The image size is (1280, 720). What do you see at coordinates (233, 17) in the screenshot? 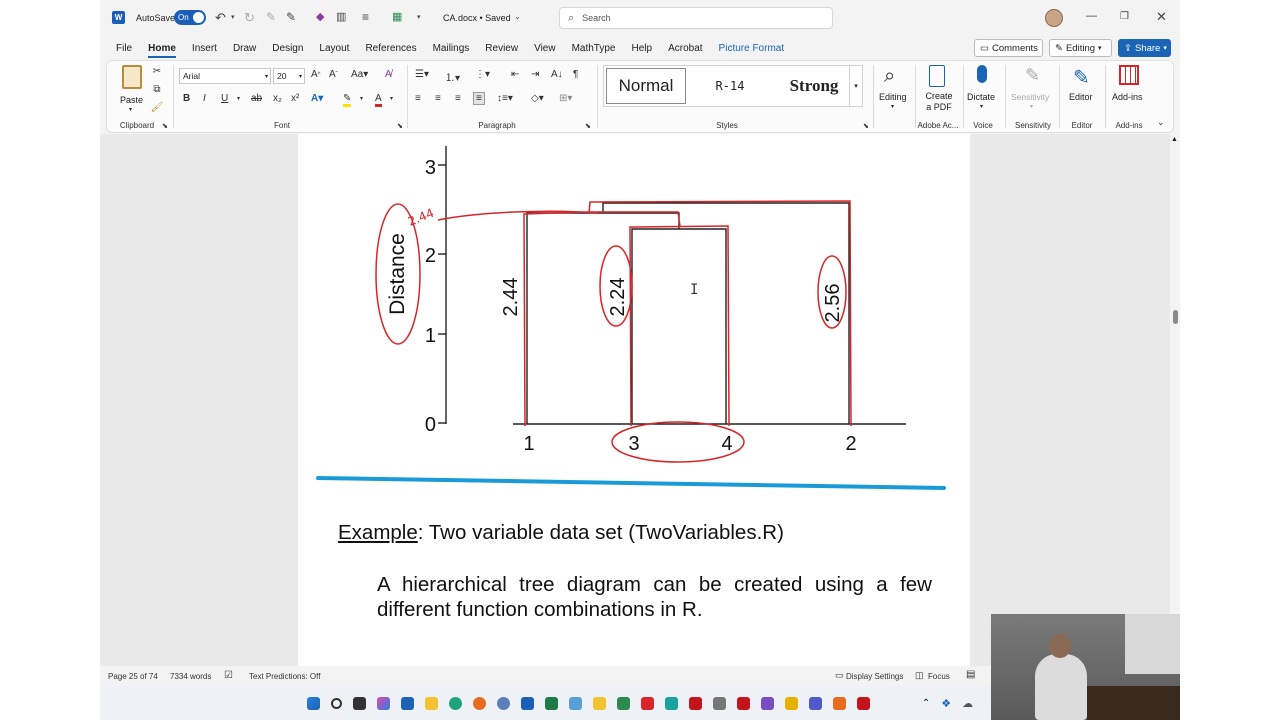
I see `undo-dropdown-icon: ▾` at bounding box center [233, 17].